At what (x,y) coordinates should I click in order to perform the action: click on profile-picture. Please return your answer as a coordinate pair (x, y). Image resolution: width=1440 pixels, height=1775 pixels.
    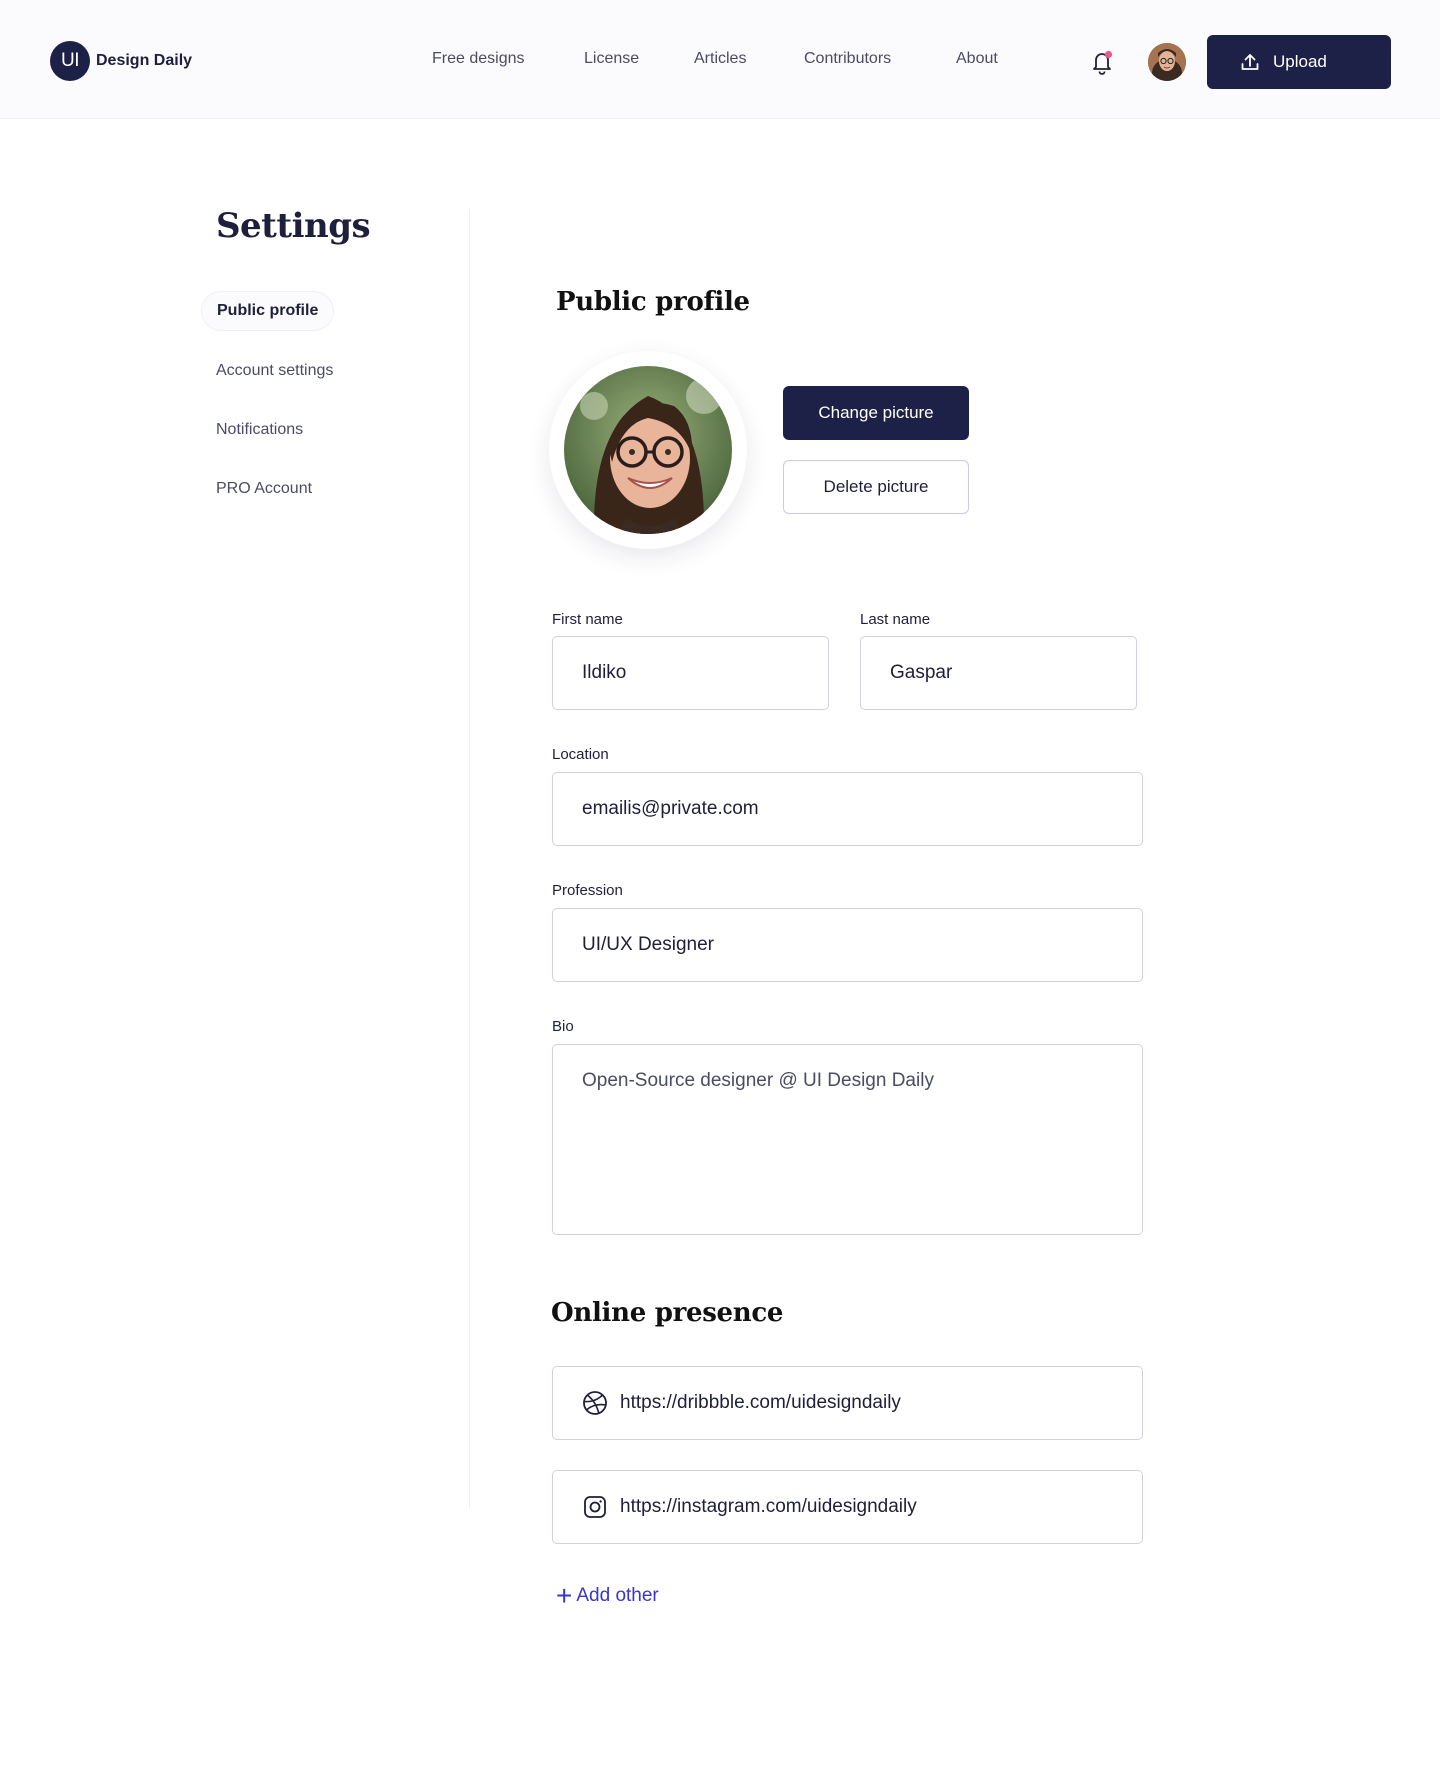
    Looking at the image, I should click on (648, 450).